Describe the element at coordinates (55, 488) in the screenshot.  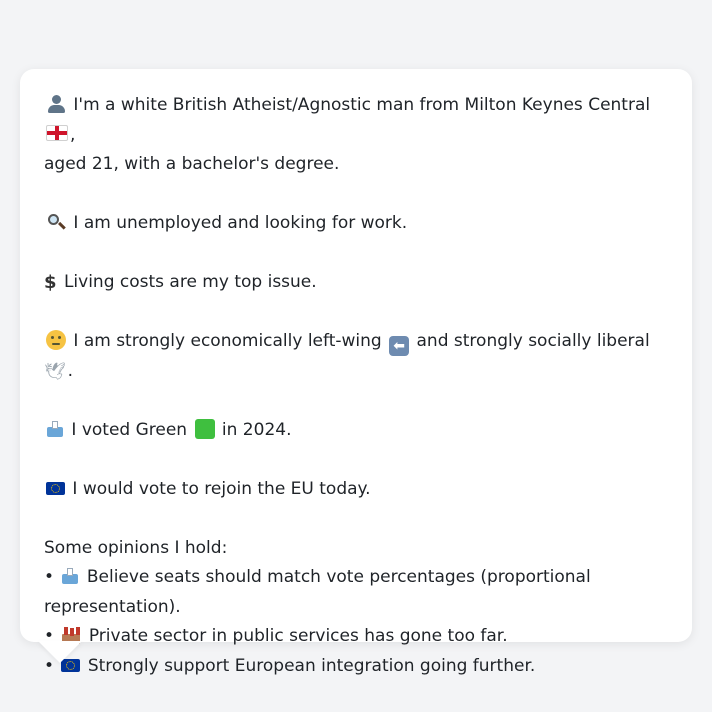
I see `eu-flag-icon` at that location.